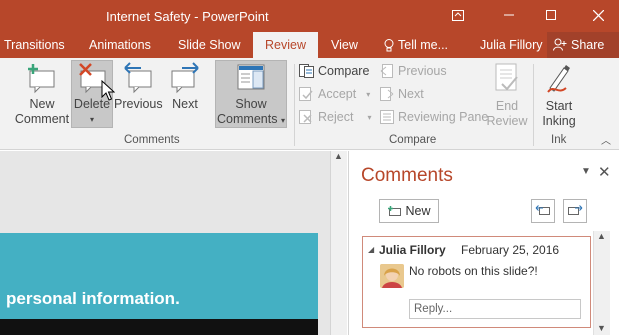 This screenshot has width=619, height=335. I want to click on new-label: New, so click(418, 211).